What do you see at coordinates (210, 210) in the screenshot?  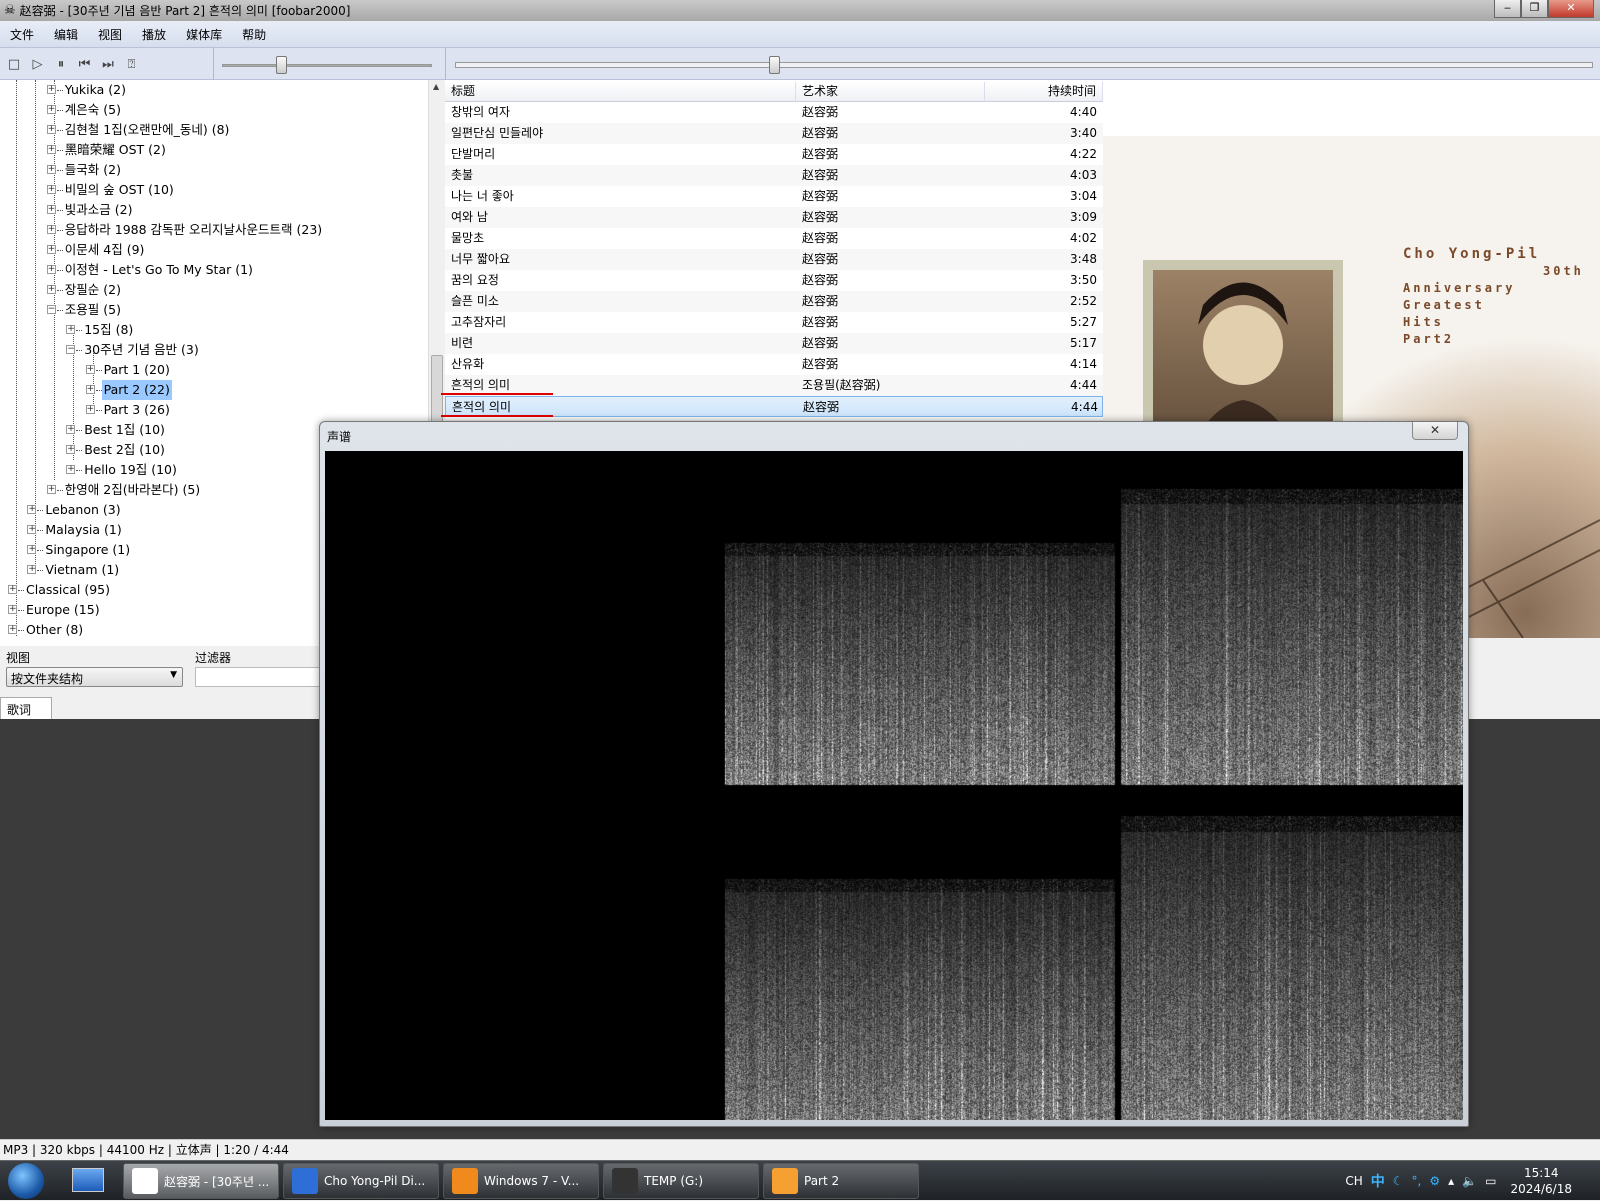 I see `tree-node: + 빛과소금 (2)` at bounding box center [210, 210].